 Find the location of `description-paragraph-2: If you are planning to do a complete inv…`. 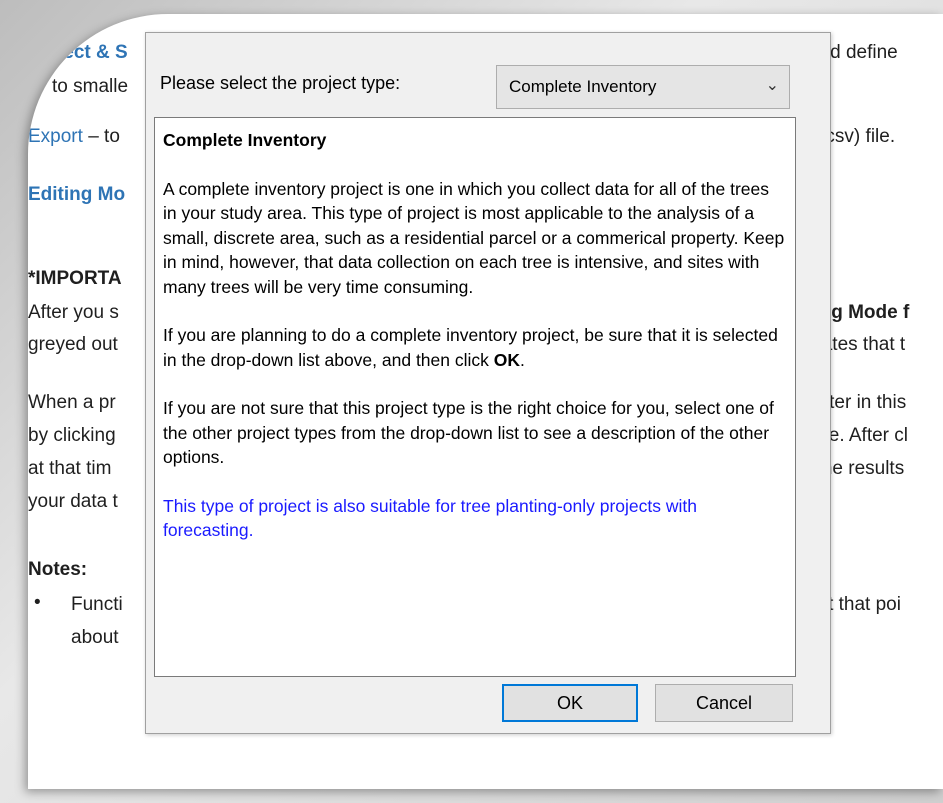

description-paragraph-2: If you are planning to do a complete inv… is located at coordinates (475, 347).